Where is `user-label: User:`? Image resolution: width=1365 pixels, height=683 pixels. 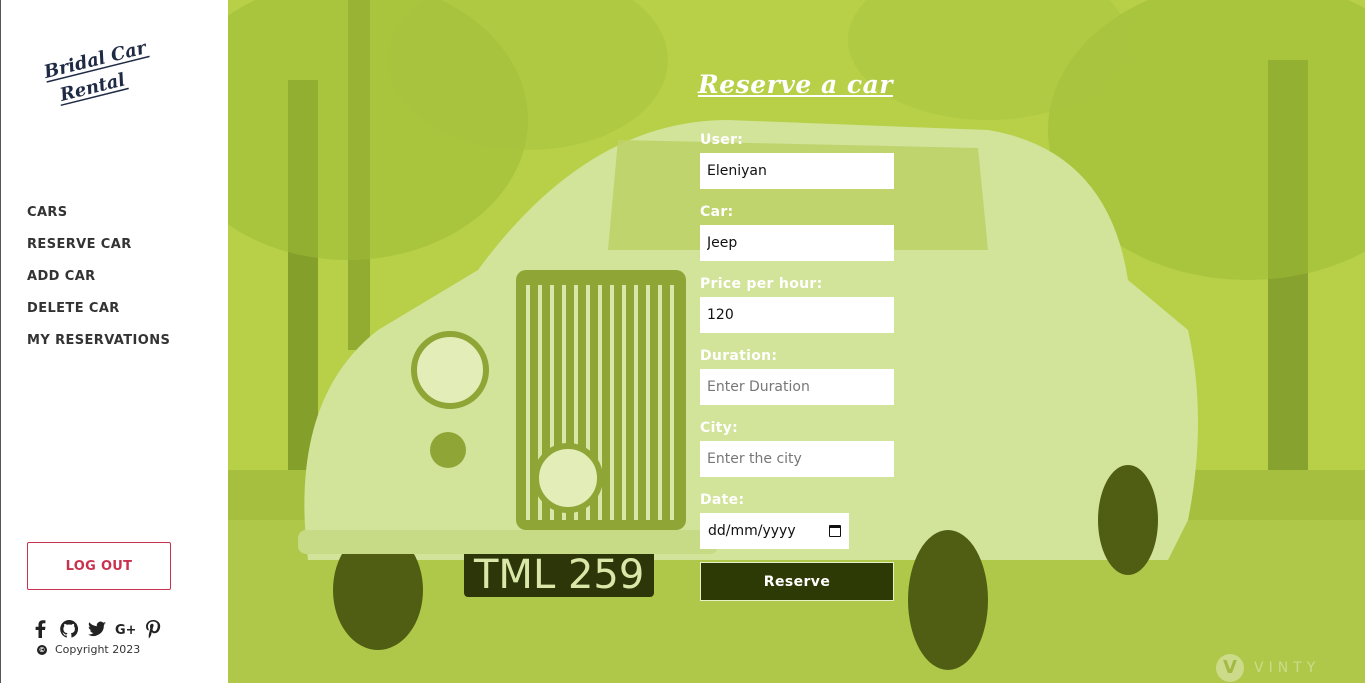 user-label: User: is located at coordinates (722, 140).